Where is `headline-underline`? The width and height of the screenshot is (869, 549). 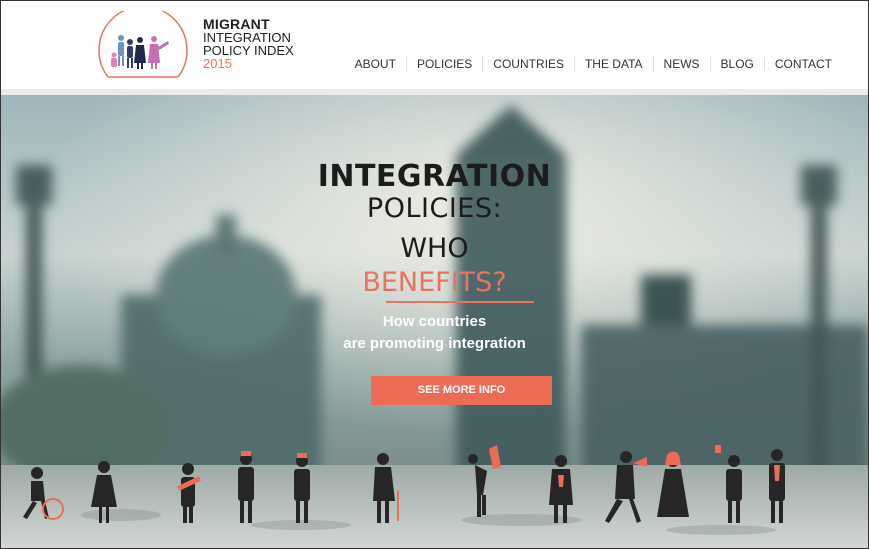 headline-underline is located at coordinates (460, 302).